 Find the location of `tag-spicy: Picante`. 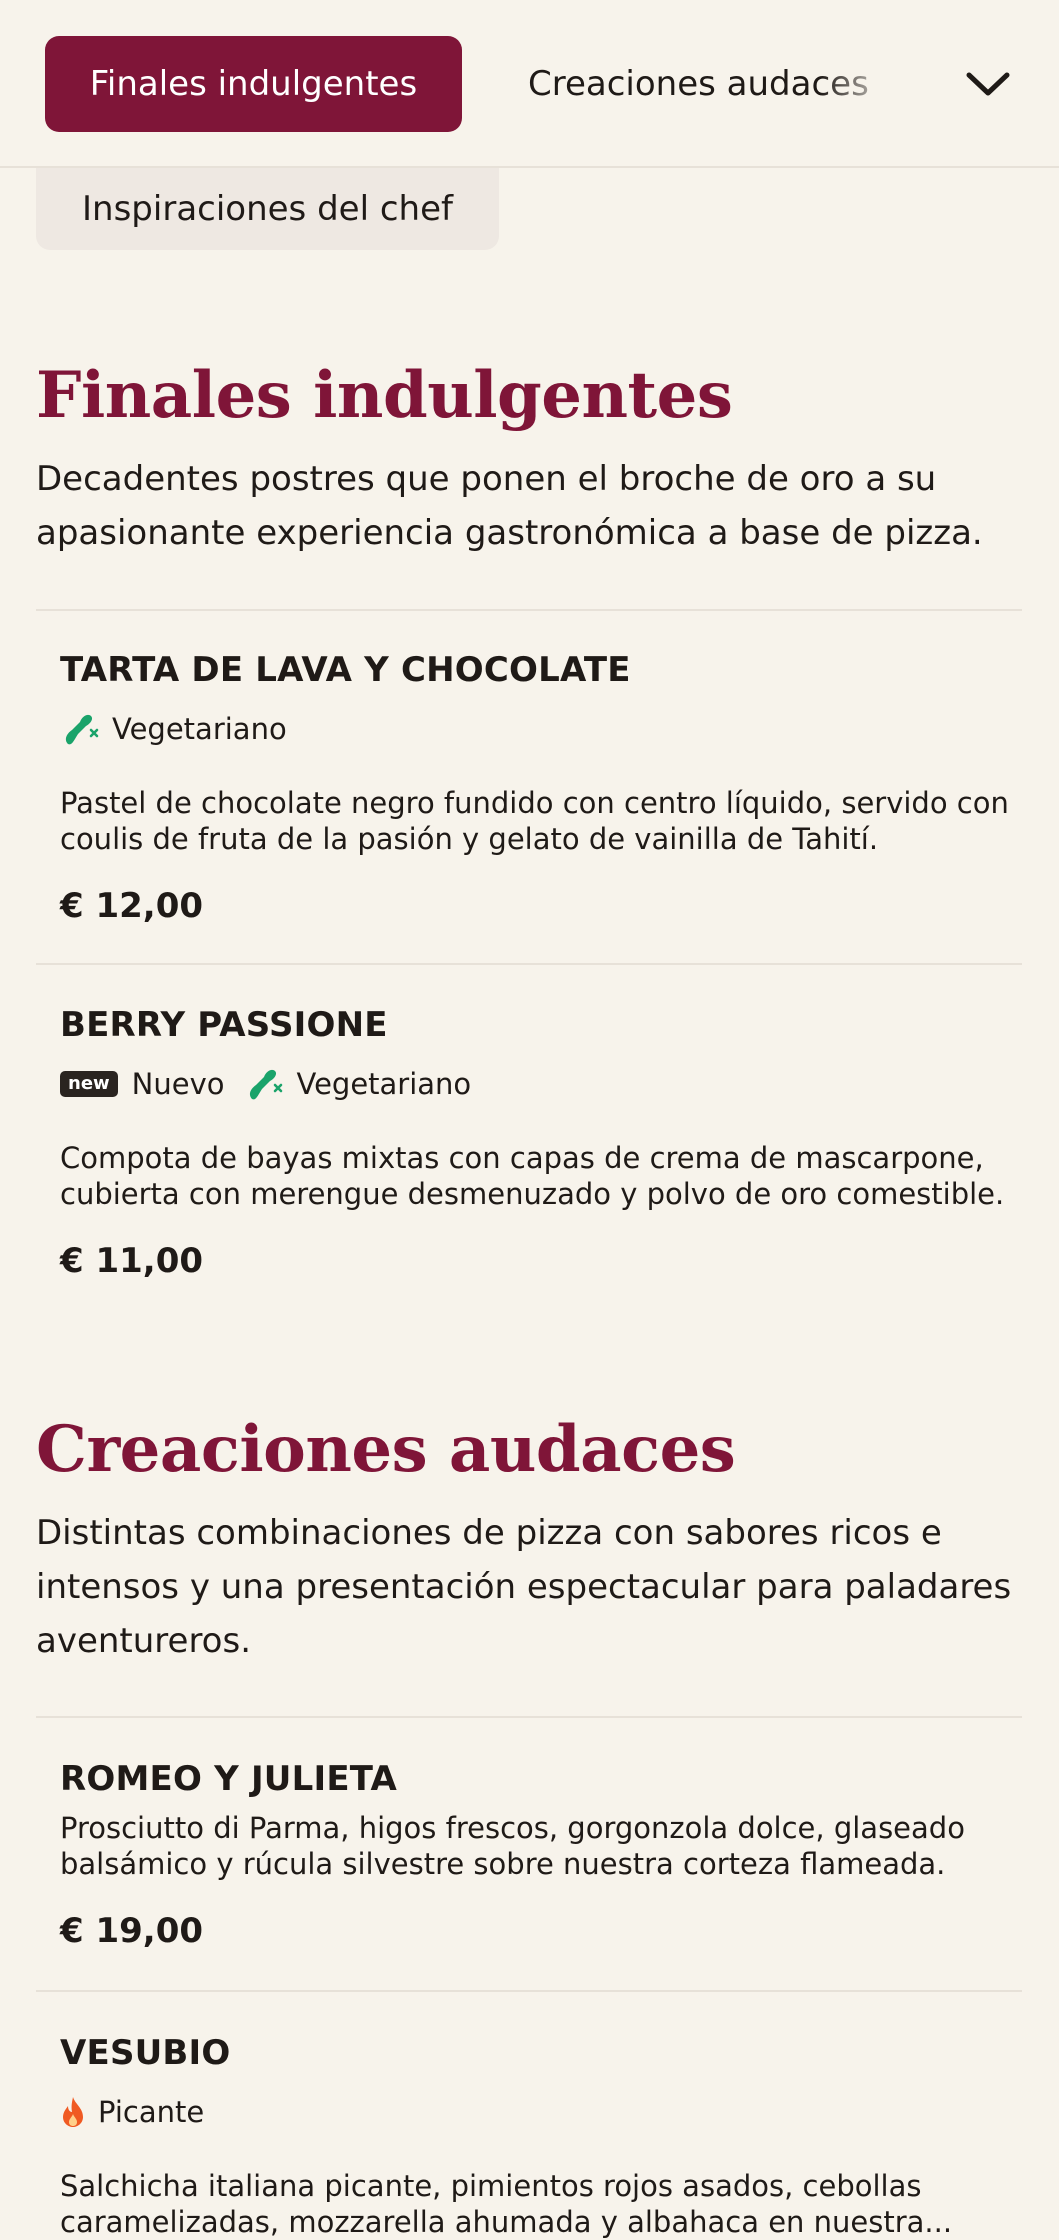

tag-spicy: Picante is located at coordinates (132, 2112).